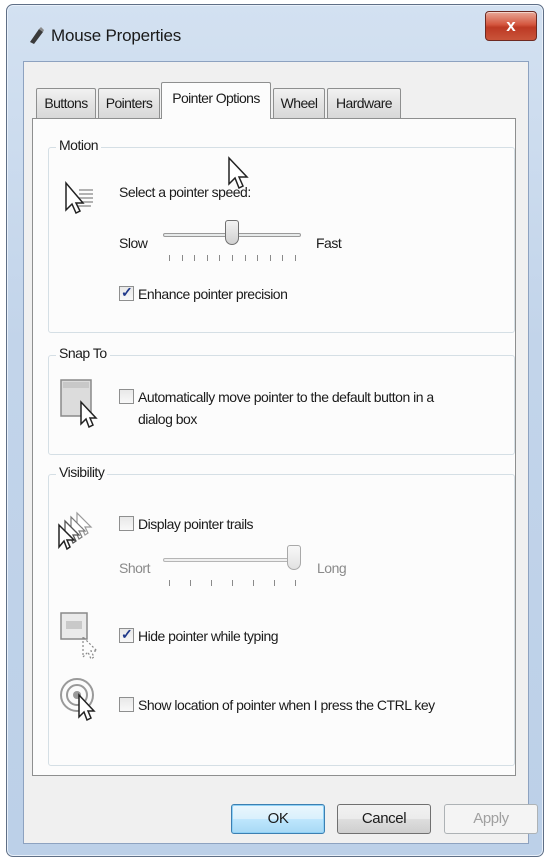 The width and height of the screenshot is (549, 861). What do you see at coordinates (167, 419) in the screenshot?
I see `snap-to-label-line2: dialog box` at bounding box center [167, 419].